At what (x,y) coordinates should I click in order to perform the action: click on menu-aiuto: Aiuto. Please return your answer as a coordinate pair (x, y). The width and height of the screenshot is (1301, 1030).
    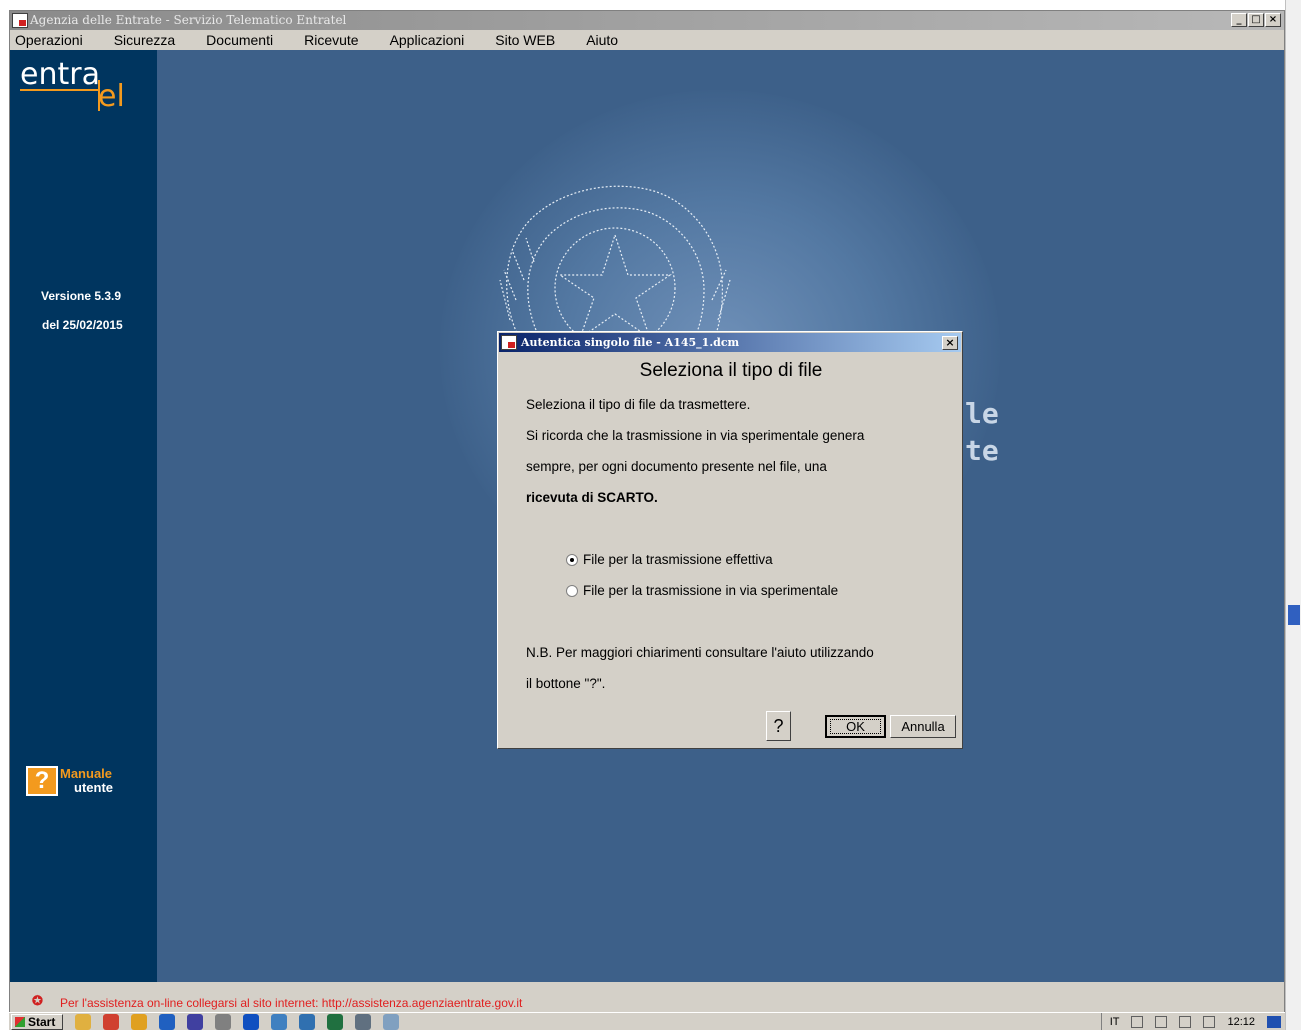
    Looking at the image, I should click on (602, 40).